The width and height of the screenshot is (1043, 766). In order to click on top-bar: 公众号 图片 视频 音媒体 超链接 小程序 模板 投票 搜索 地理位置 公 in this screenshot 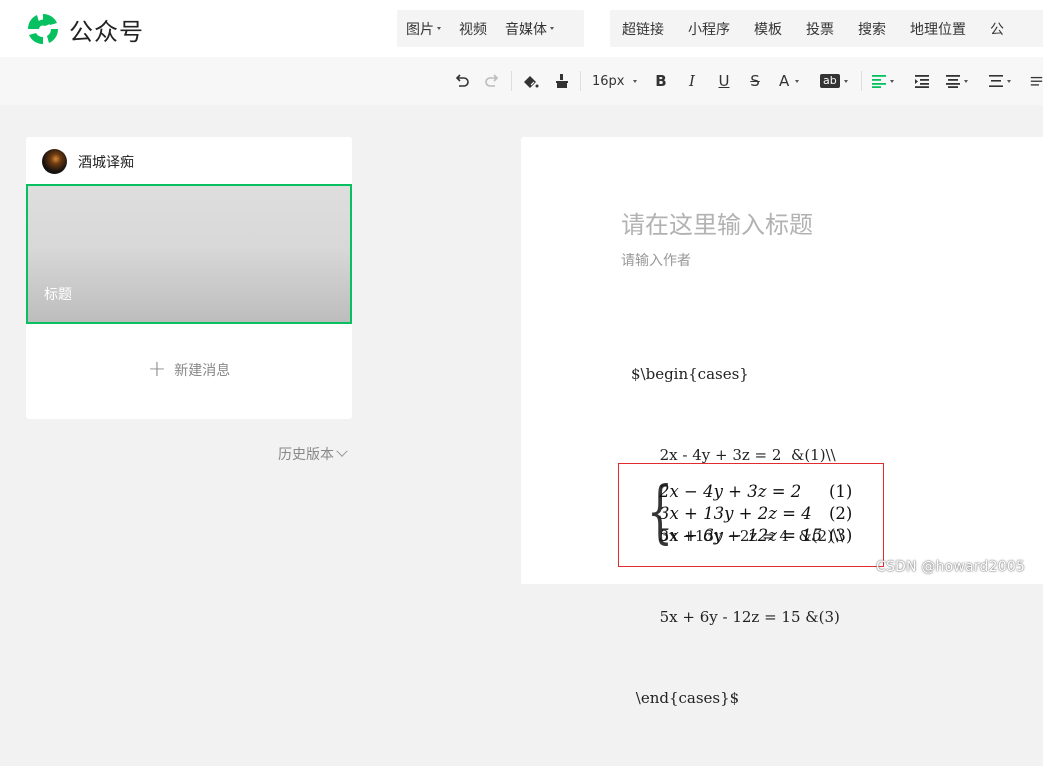, I will do `click(521, 28)`.